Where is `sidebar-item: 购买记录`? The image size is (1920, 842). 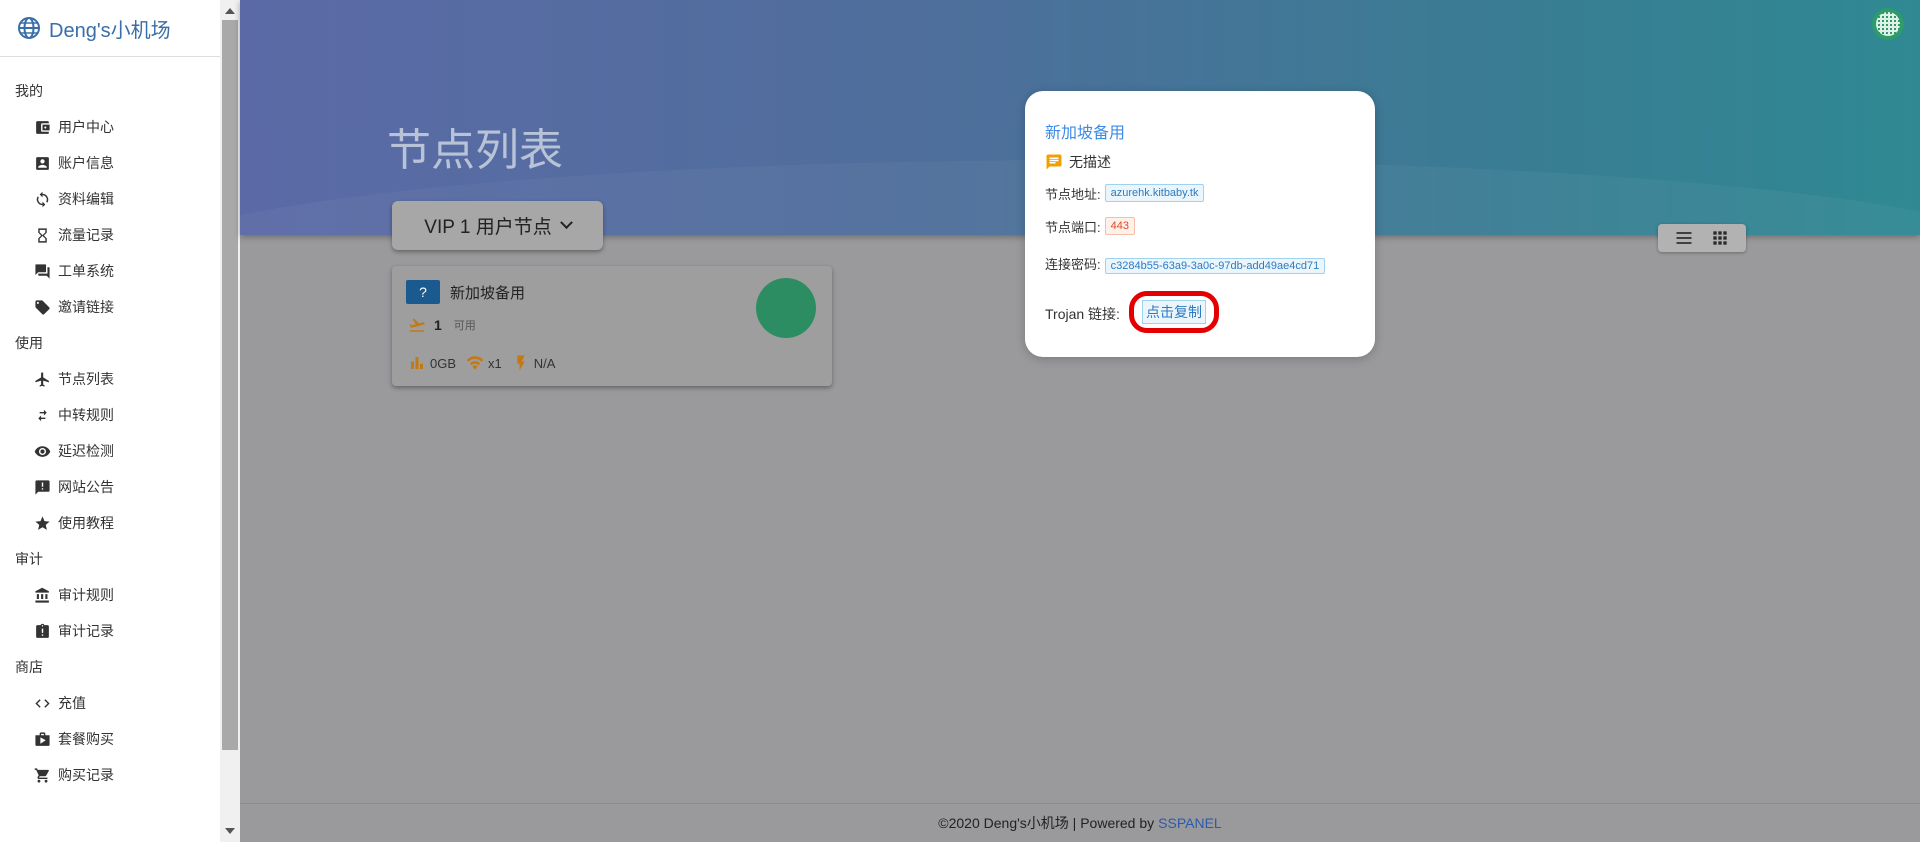
sidebar-item: 购买记录 is located at coordinates (110, 775).